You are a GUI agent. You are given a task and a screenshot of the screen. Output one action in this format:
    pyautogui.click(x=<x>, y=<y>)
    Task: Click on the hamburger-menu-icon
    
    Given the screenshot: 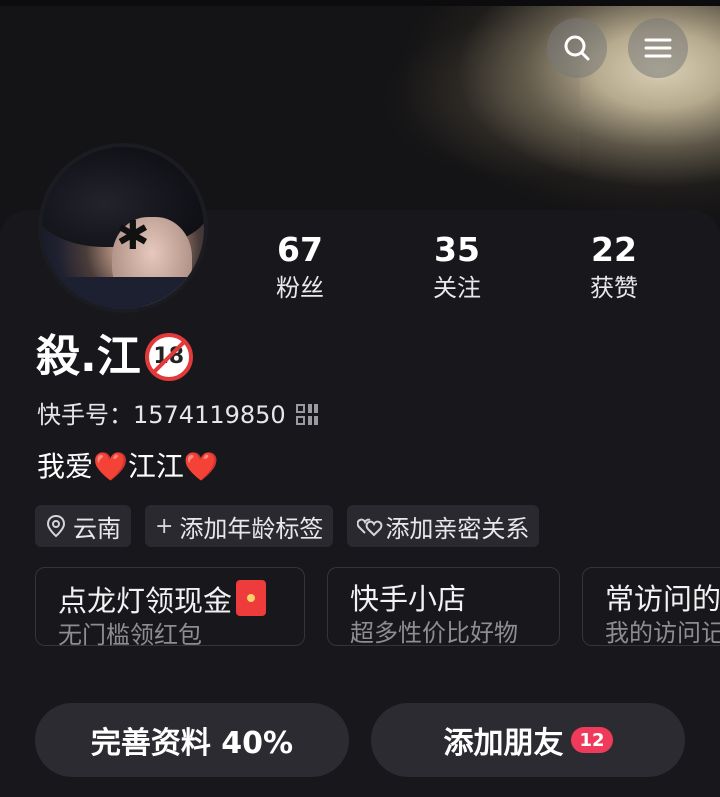 What is the action you would take?
    pyautogui.click(x=658, y=48)
    